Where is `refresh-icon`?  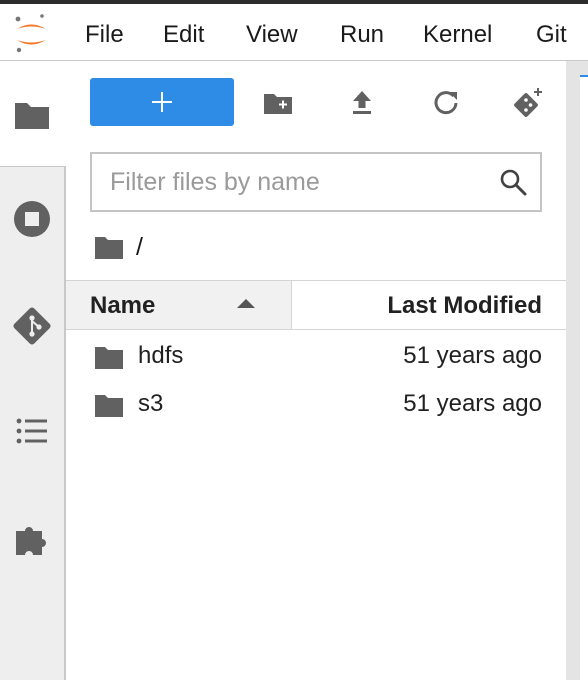 refresh-icon is located at coordinates (446, 103).